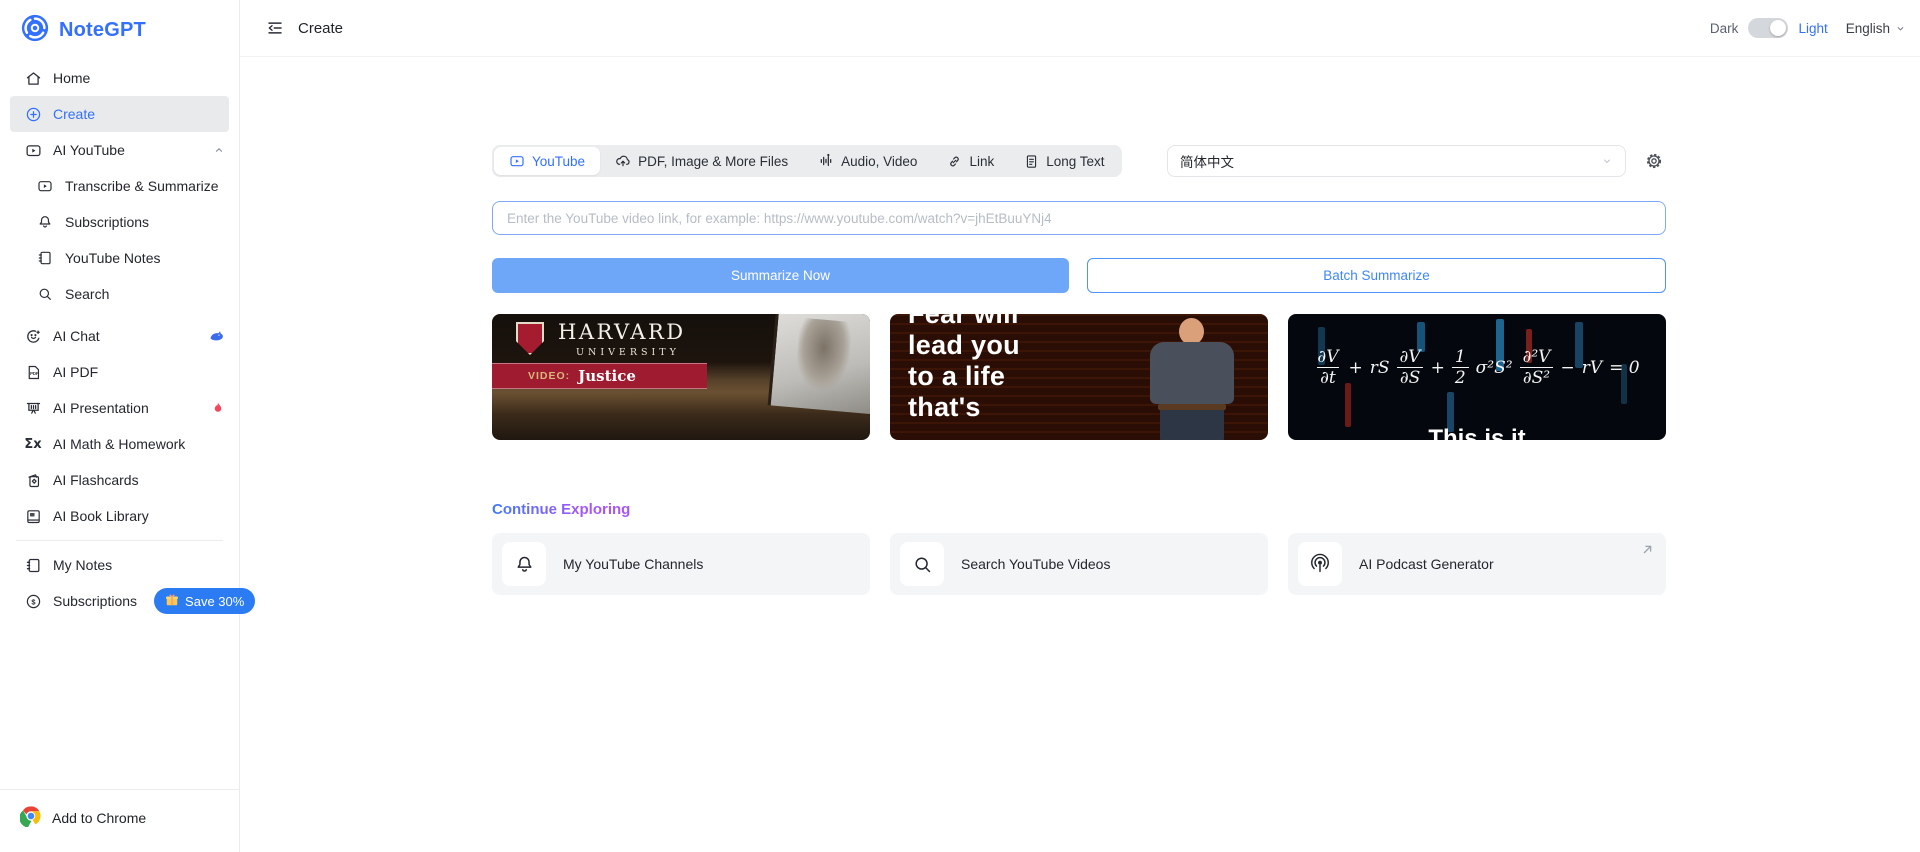  I want to click on youtube-tab-icon, so click(517, 161).